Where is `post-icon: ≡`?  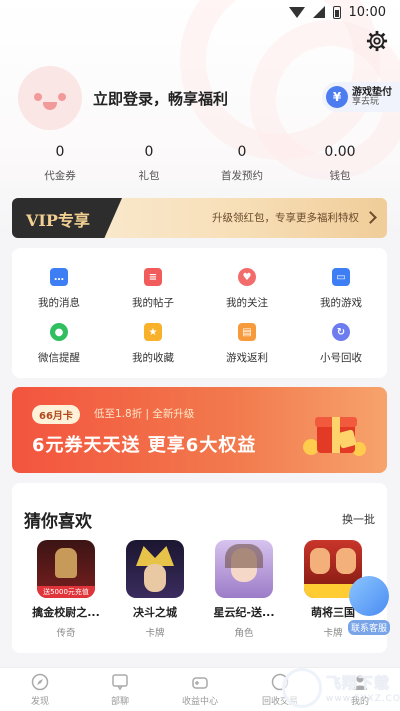 post-icon: ≡ is located at coordinates (153, 277).